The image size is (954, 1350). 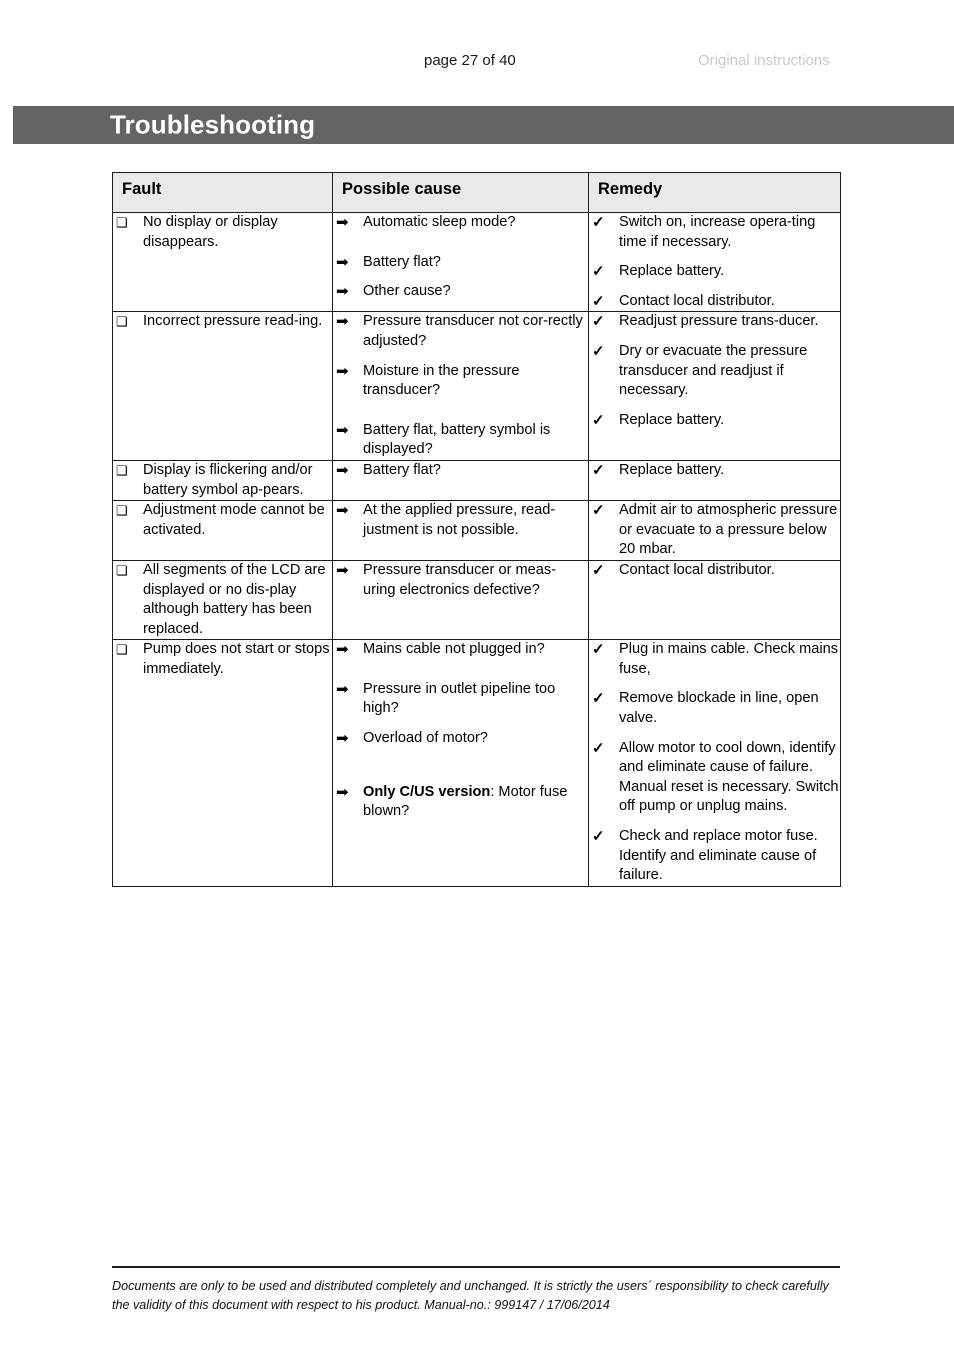 I want to click on cell-remedy: ✓ Replace battery., so click(x=714, y=480).